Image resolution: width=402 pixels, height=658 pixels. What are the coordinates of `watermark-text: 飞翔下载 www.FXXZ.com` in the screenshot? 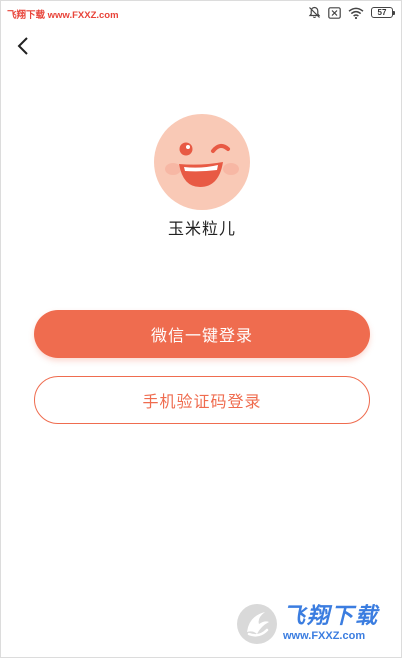 It's located at (63, 15).